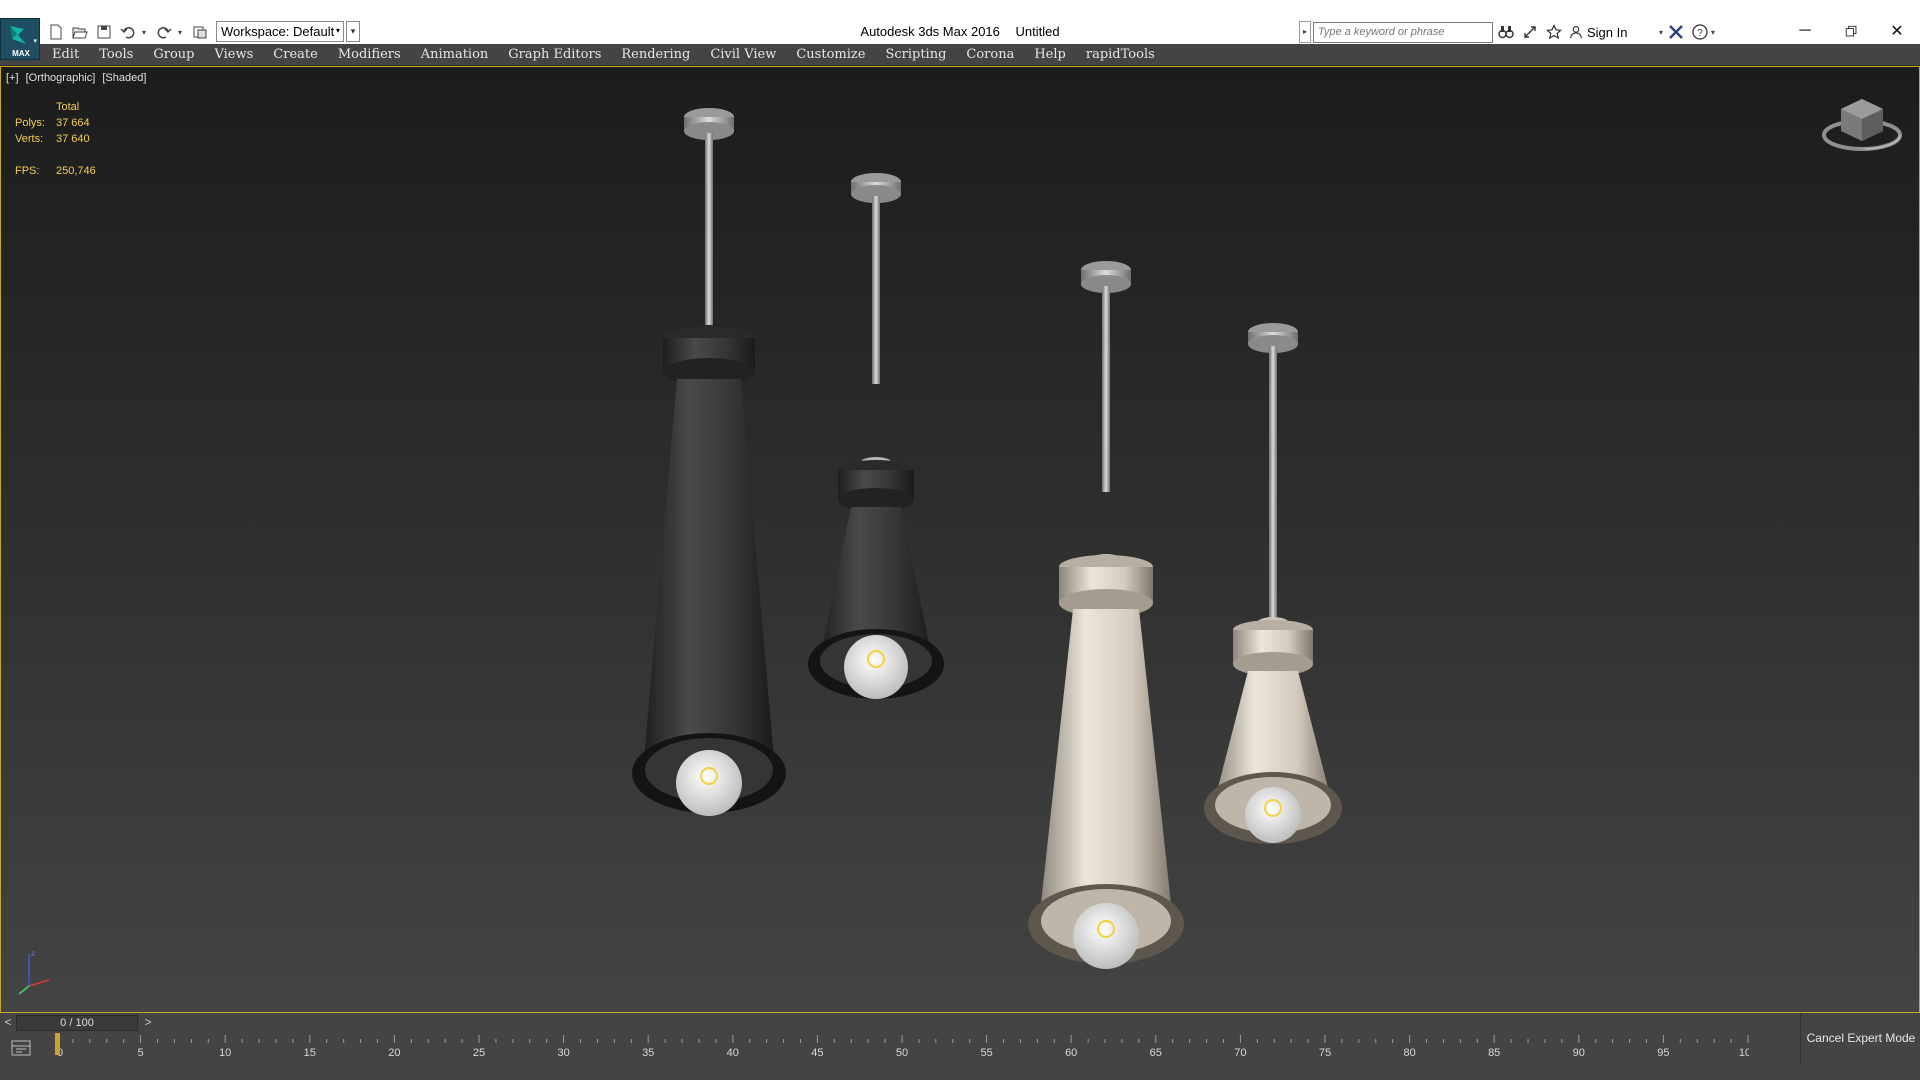  What do you see at coordinates (146, 32) in the screenshot?
I see `undo-dropdown-icon: ▾` at bounding box center [146, 32].